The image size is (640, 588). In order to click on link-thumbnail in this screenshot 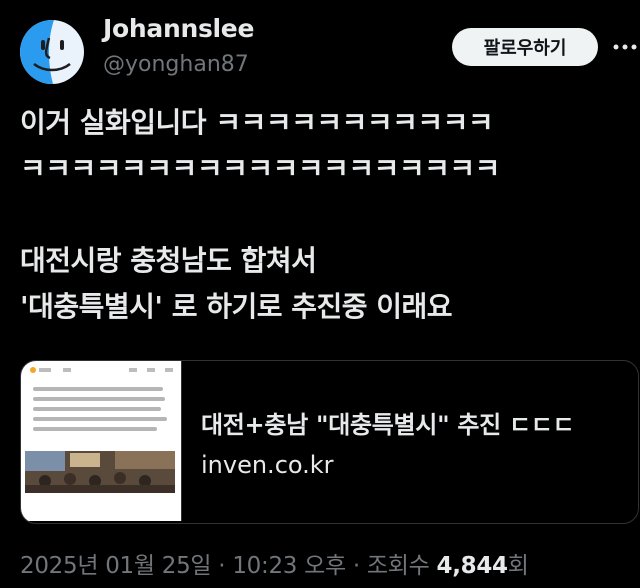, I will do `click(101, 441)`.